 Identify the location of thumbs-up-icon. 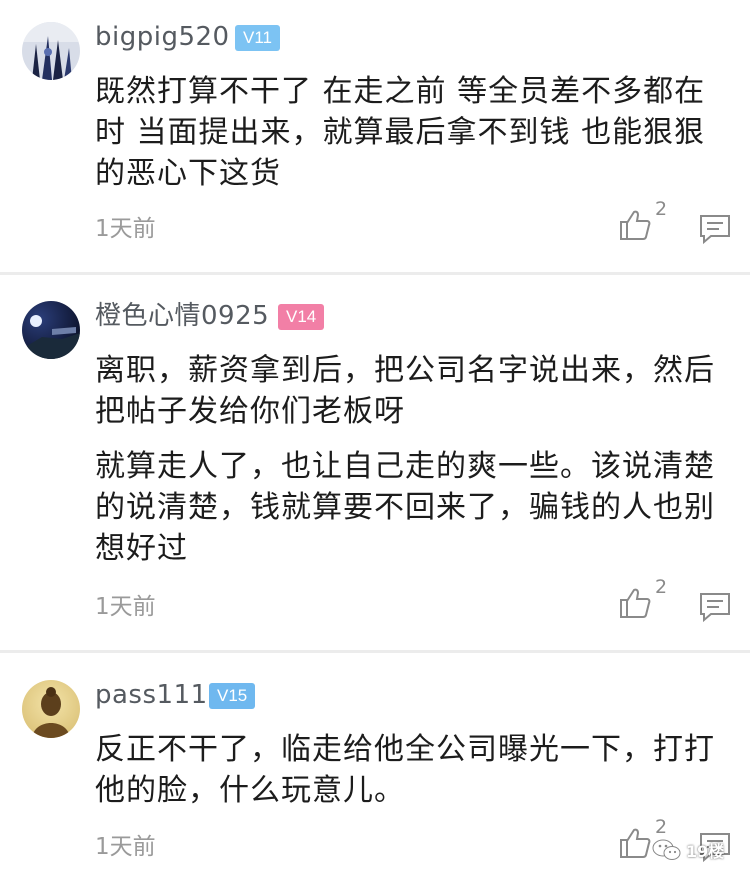
(635, 843).